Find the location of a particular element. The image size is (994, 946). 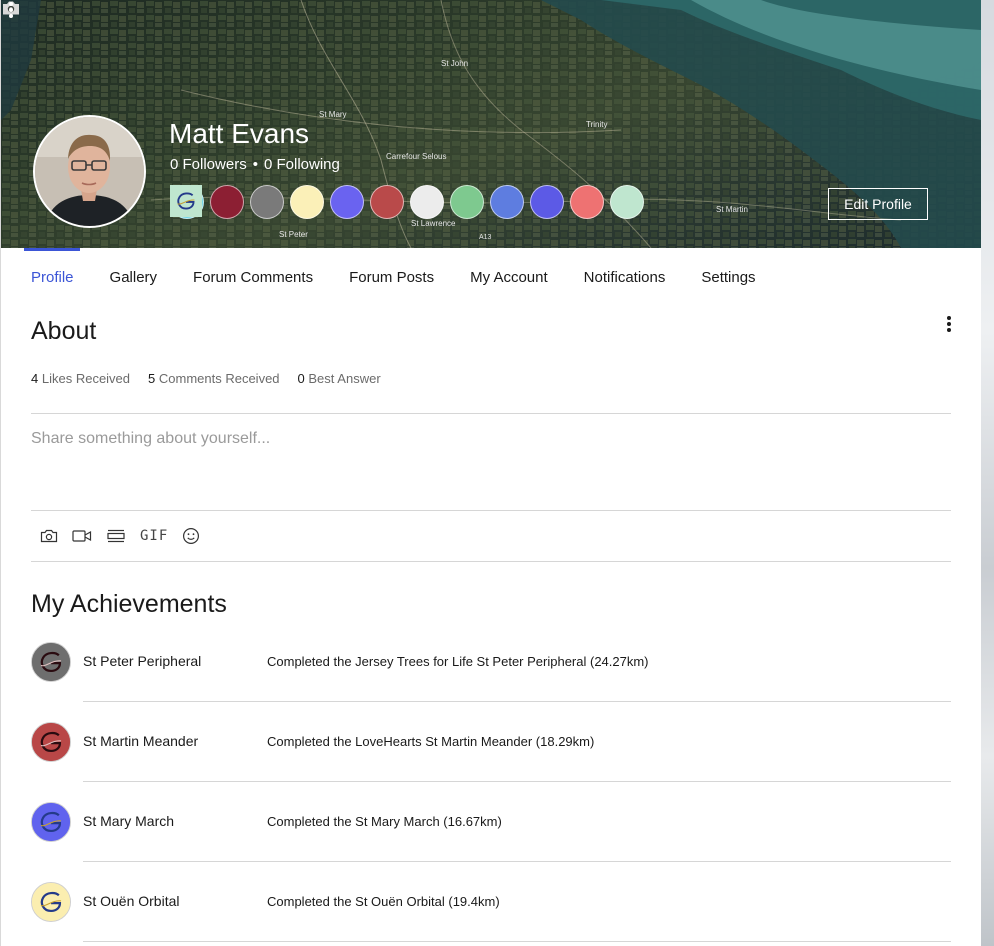

map-label: Trinity is located at coordinates (596, 124).